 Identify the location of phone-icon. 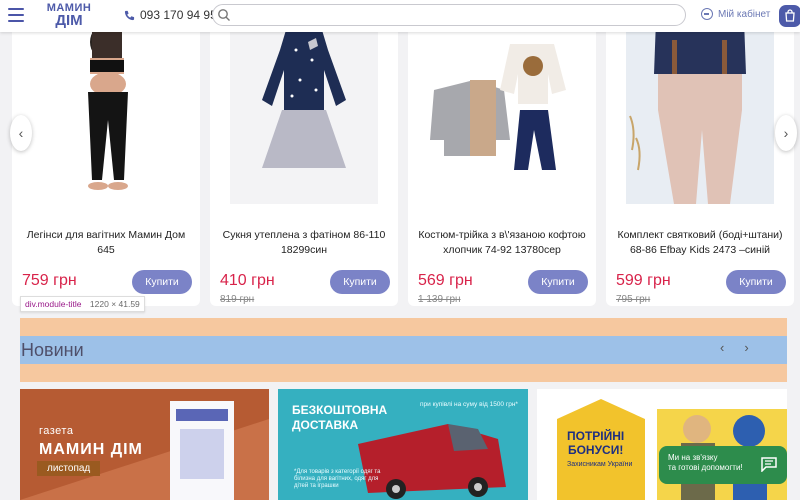
(129, 15).